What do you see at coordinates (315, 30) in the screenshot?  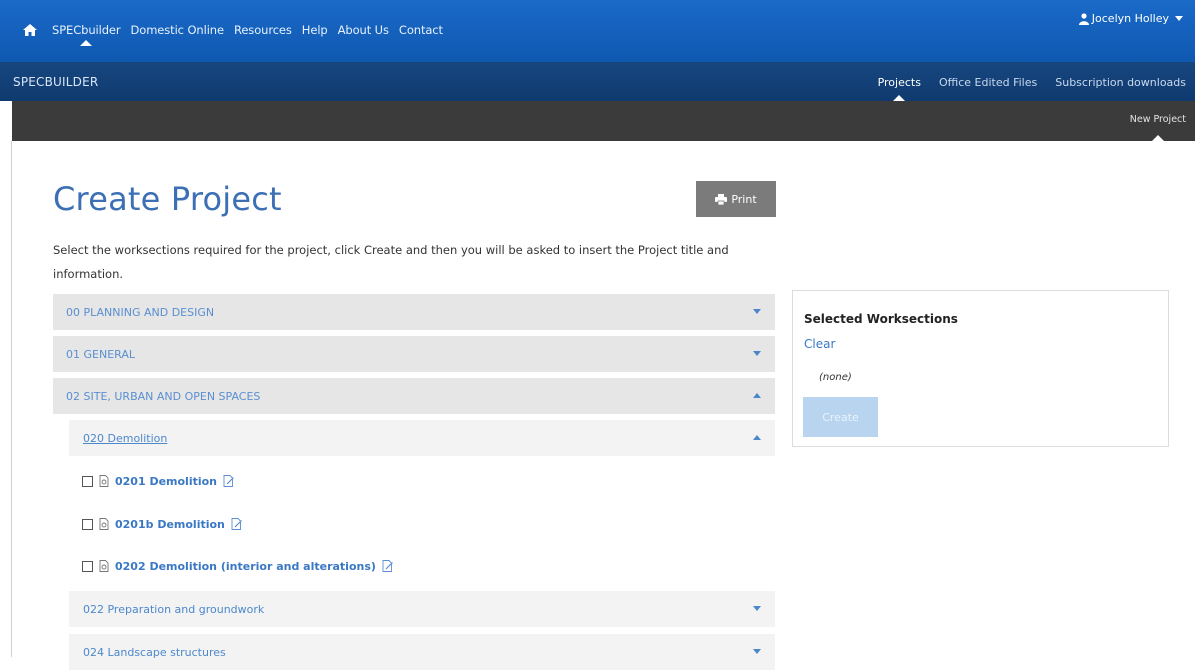 I see `nav-help: Help` at bounding box center [315, 30].